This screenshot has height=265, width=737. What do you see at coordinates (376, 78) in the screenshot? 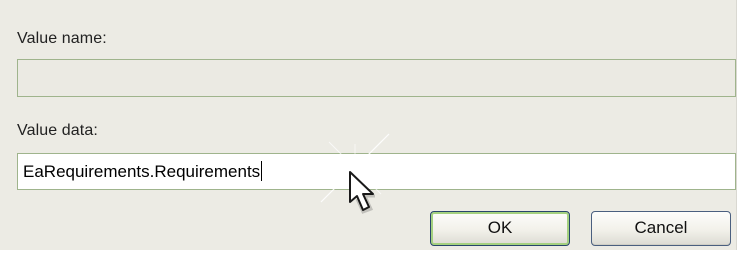
I see `value-name-field` at bounding box center [376, 78].